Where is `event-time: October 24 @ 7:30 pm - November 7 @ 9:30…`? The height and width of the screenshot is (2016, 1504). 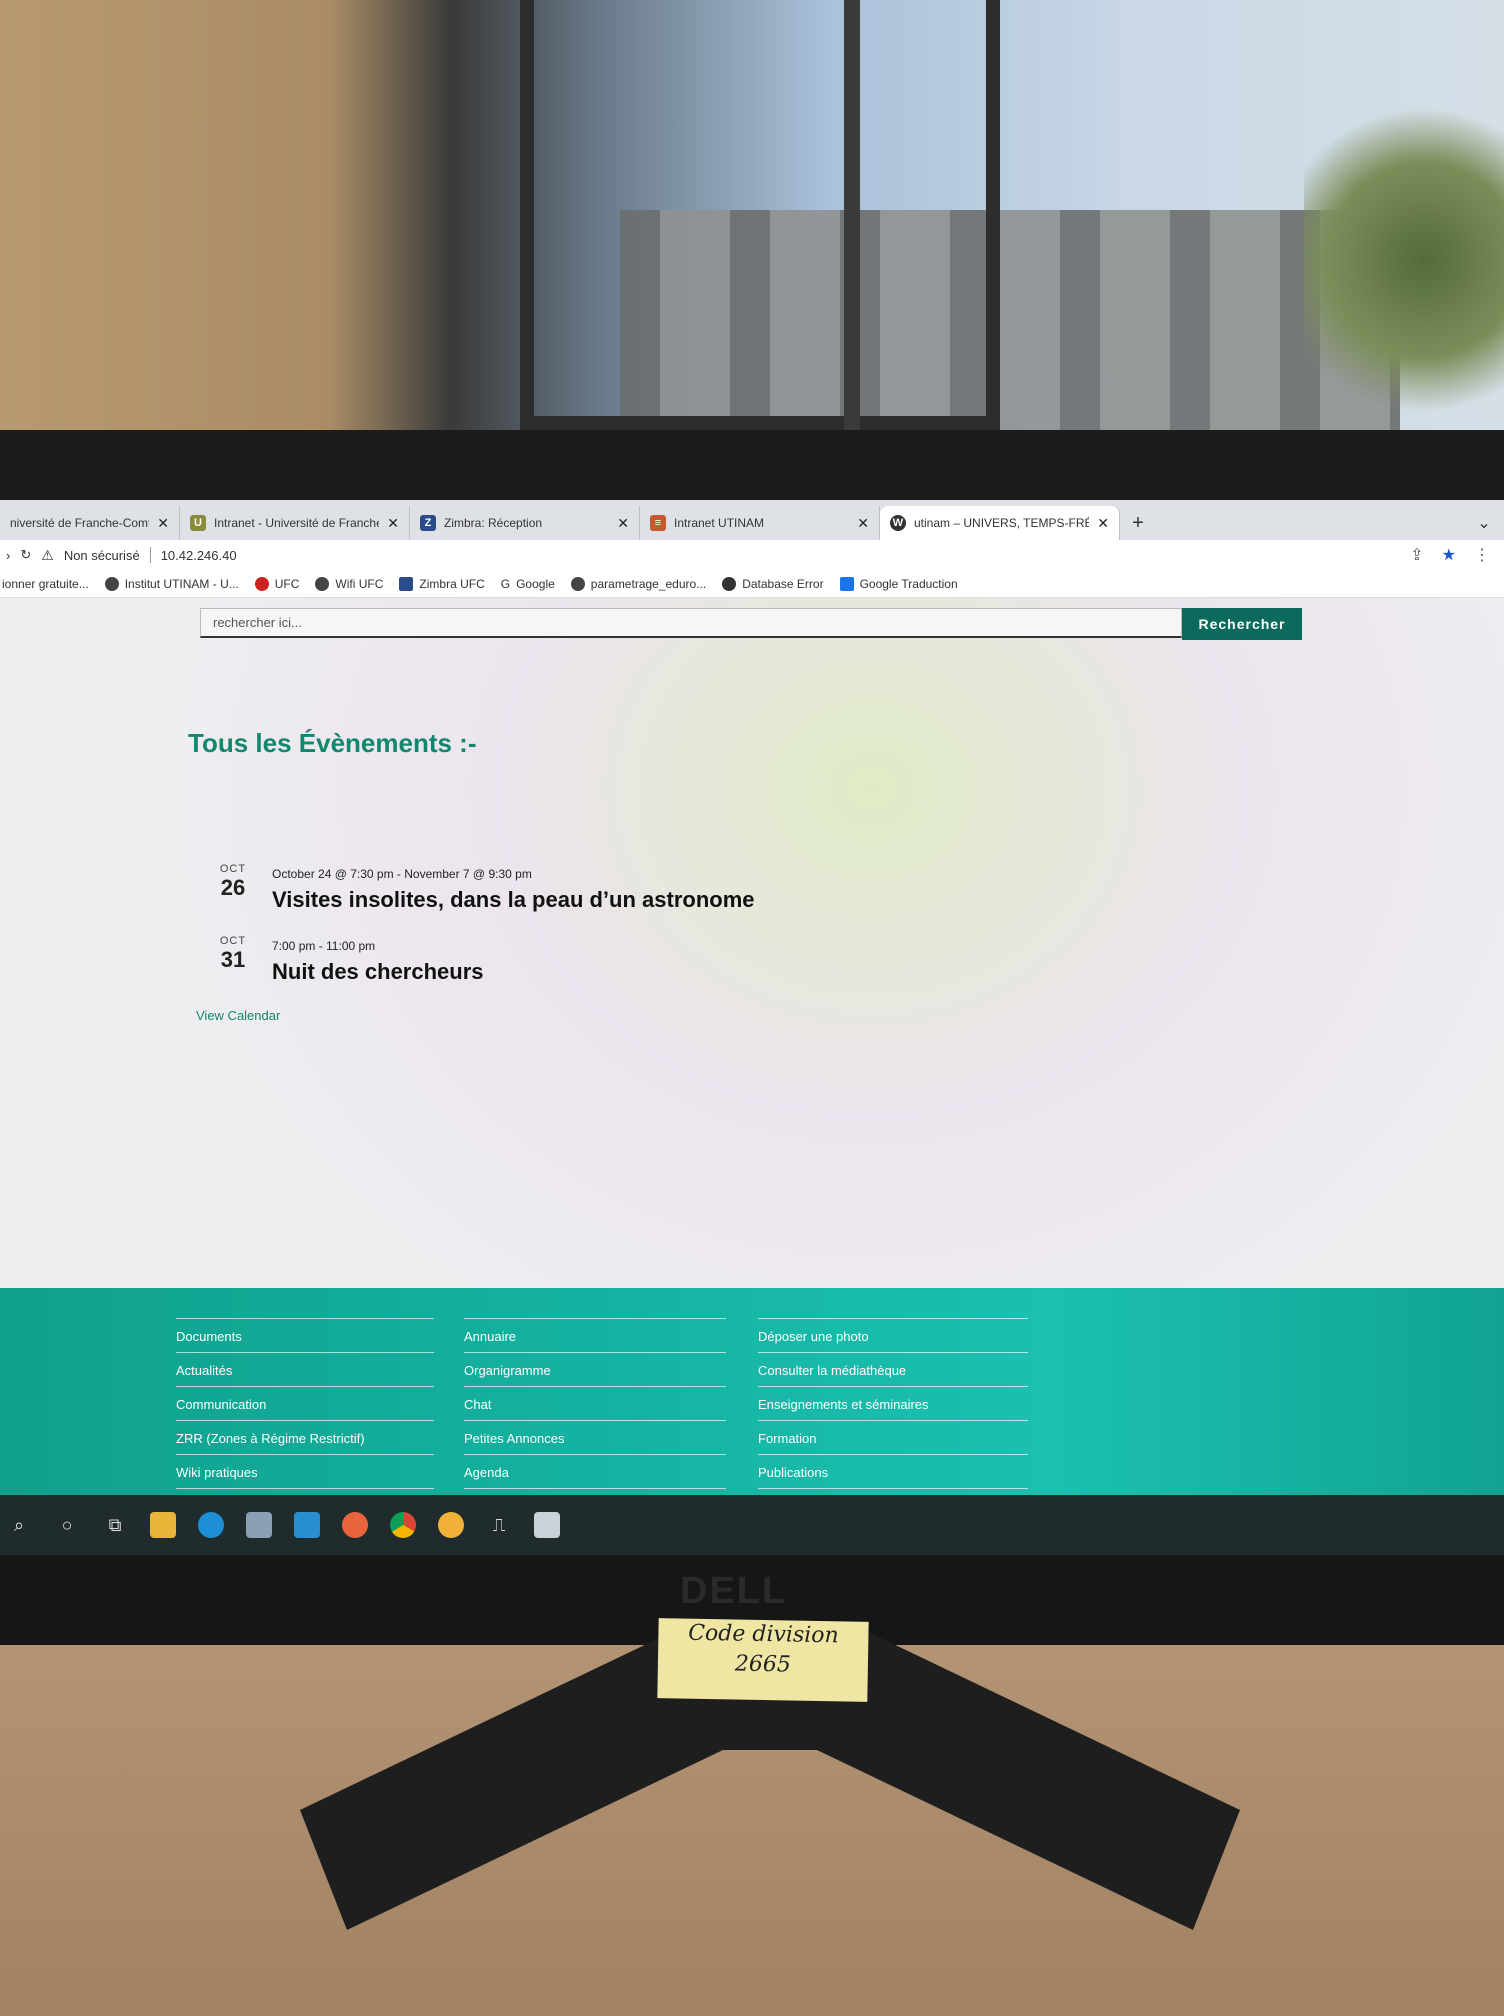
event-time: October 24 @ 7:30 pm - November 7 @ 9:30… is located at coordinates (402, 874).